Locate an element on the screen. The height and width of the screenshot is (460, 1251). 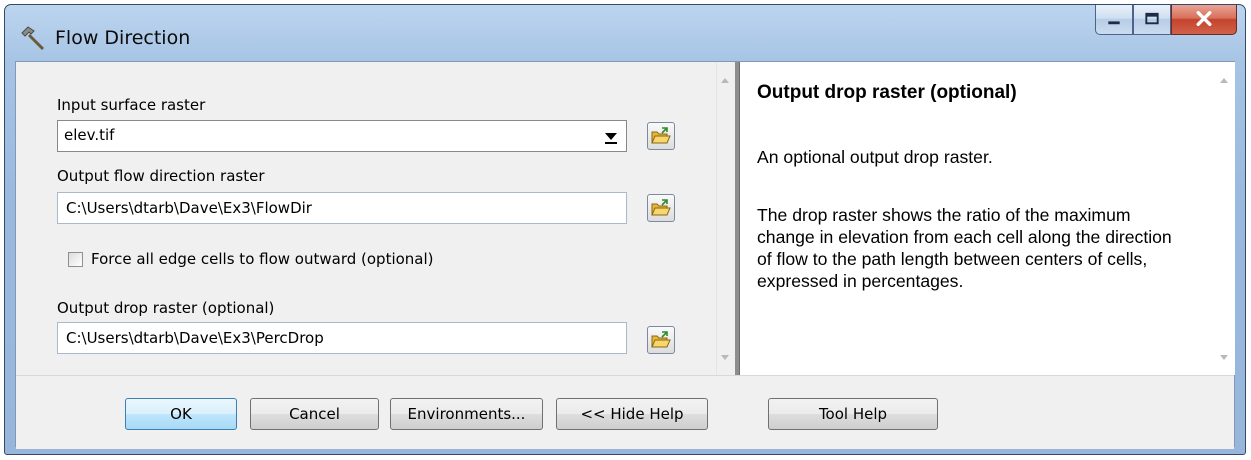
hide-help-button: << Hide Help is located at coordinates (632, 414).